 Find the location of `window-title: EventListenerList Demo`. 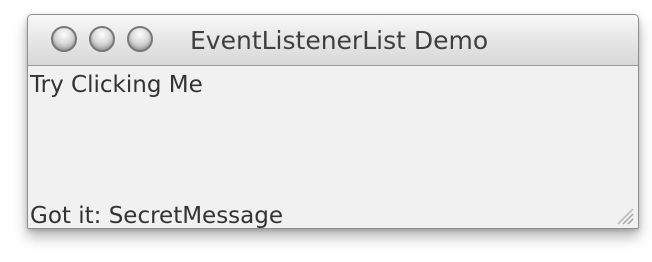

window-title: EventListenerList Demo is located at coordinates (339, 40).